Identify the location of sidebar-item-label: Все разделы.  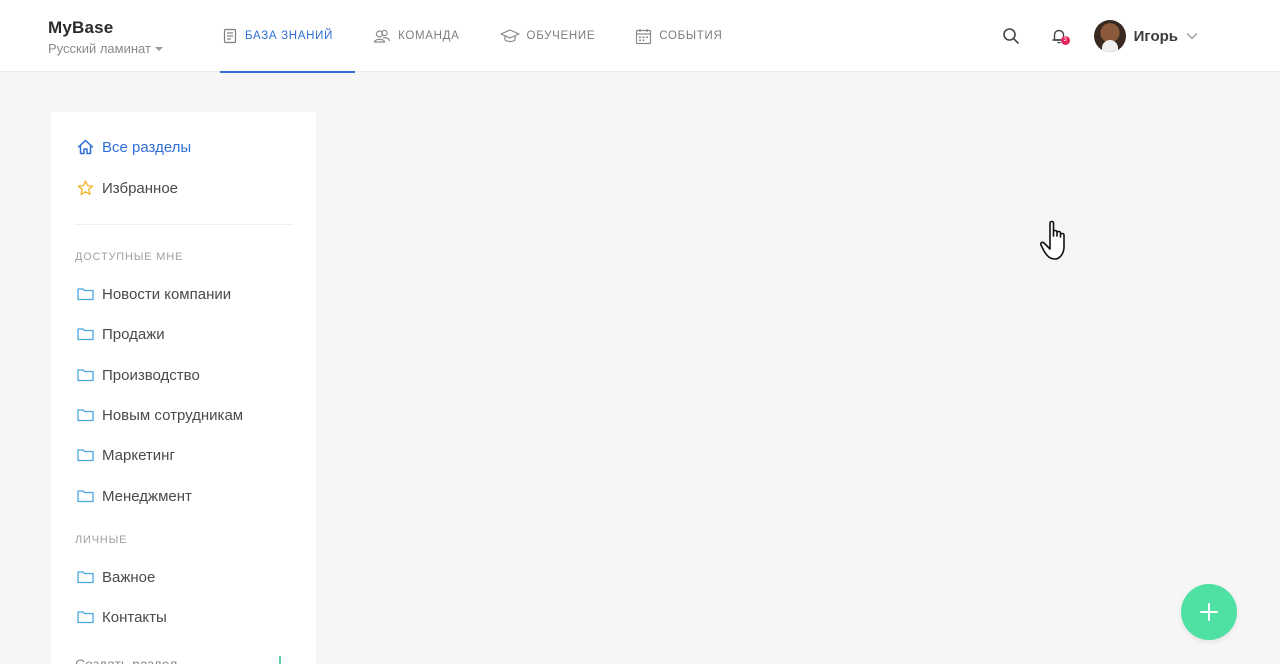
(147, 147).